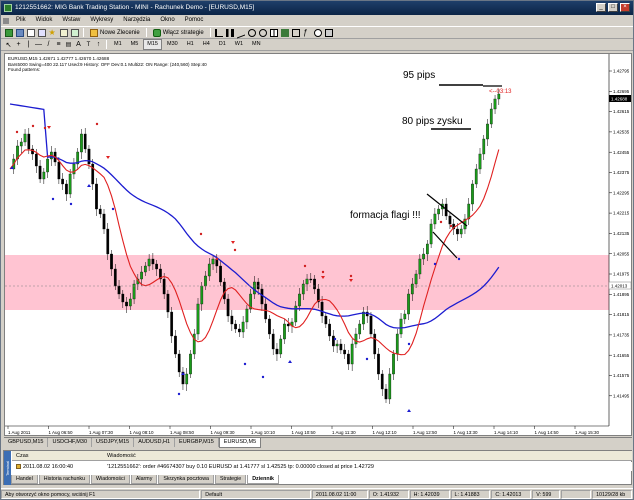  What do you see at coordinates (155, 442) in the screenshot?
I see `chart-tab-audusd: AUDUSD,H1` at bounding box center [155, 442].